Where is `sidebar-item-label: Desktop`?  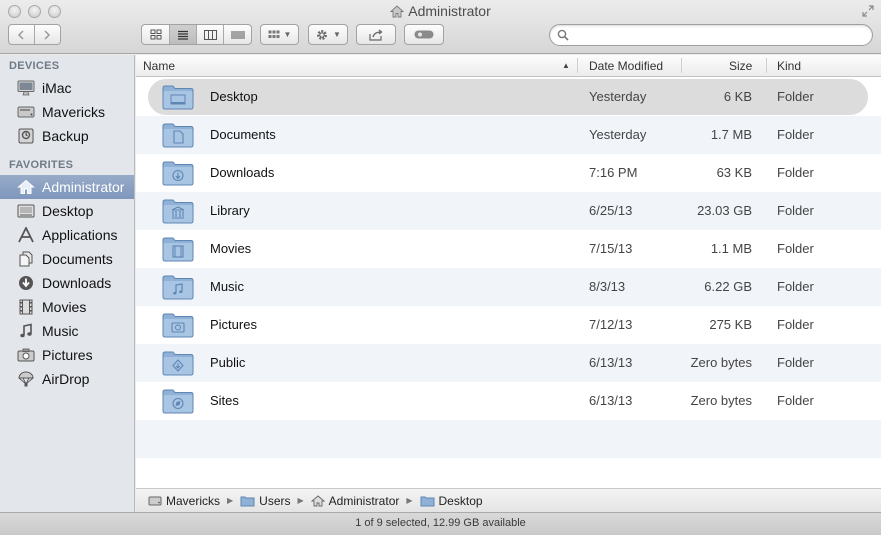 sidebar-item-label: Desktop is located at coordinates (68, 211).